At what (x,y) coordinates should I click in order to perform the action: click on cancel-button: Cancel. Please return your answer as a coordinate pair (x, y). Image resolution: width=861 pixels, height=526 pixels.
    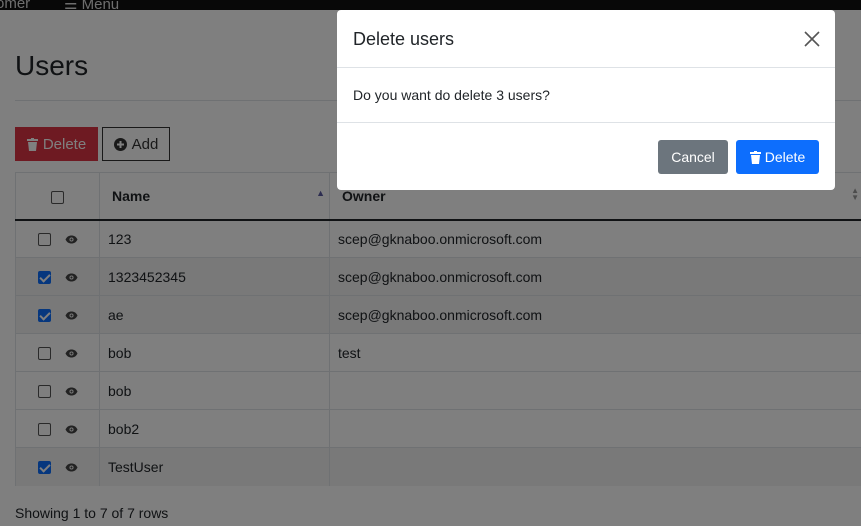
    Looking at the image, I should click on (693, 157).